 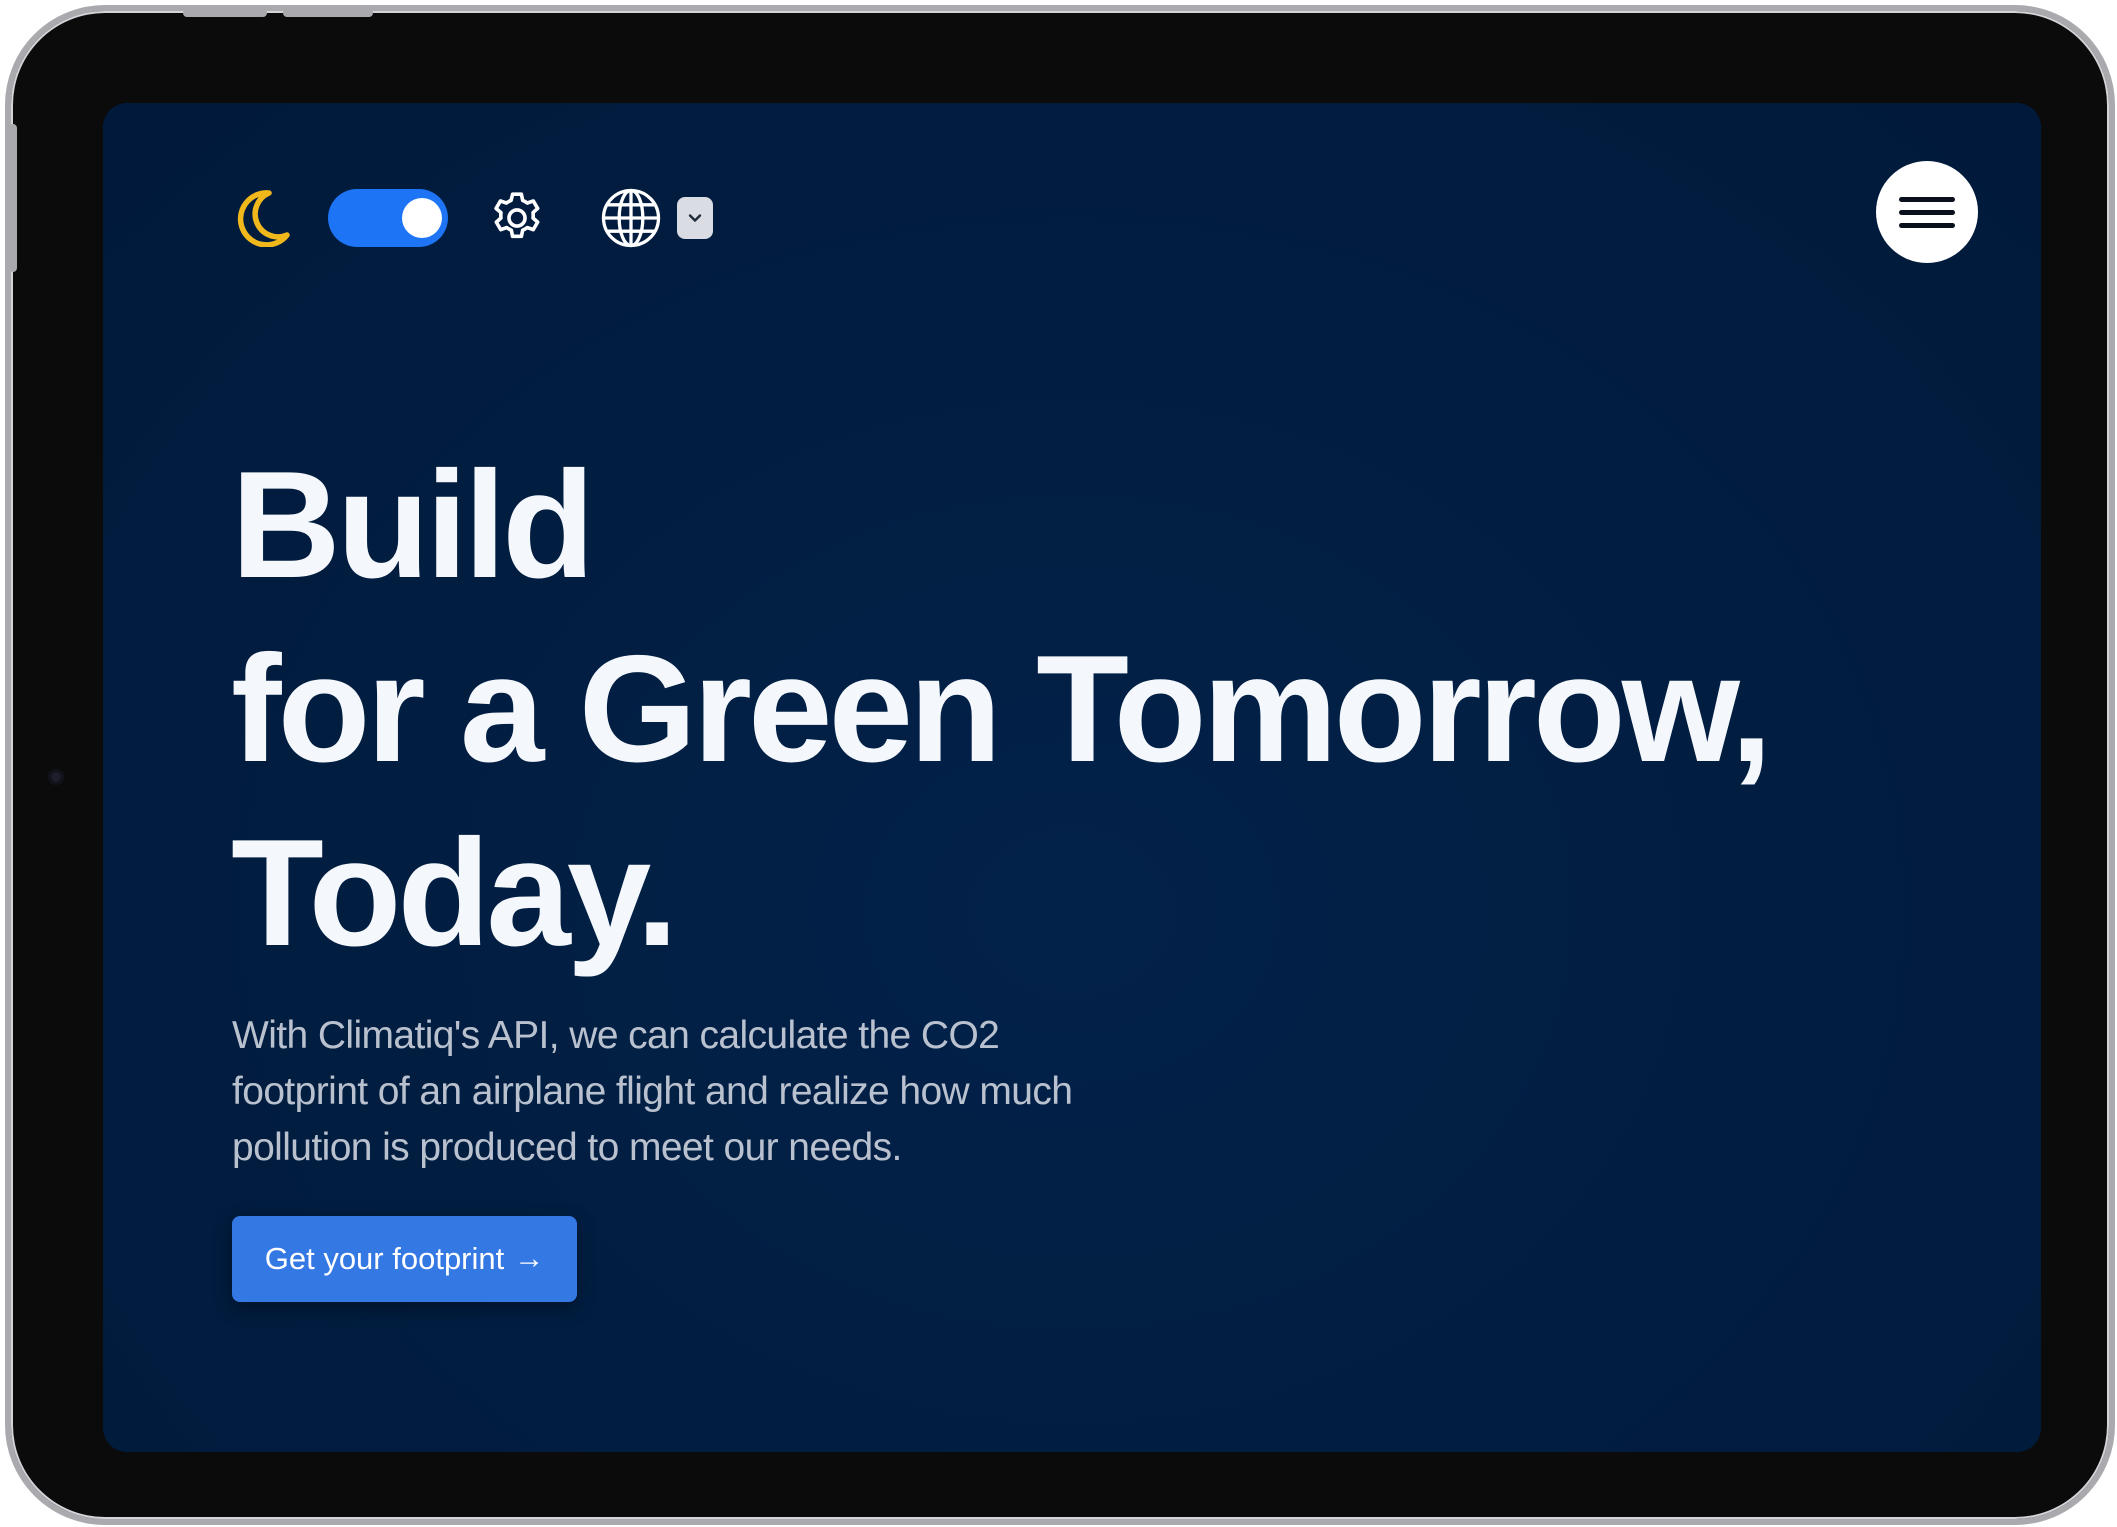 I want to click on hero-title-line-2: for a Green Tomorrow,, so click(x=1002, y=709).